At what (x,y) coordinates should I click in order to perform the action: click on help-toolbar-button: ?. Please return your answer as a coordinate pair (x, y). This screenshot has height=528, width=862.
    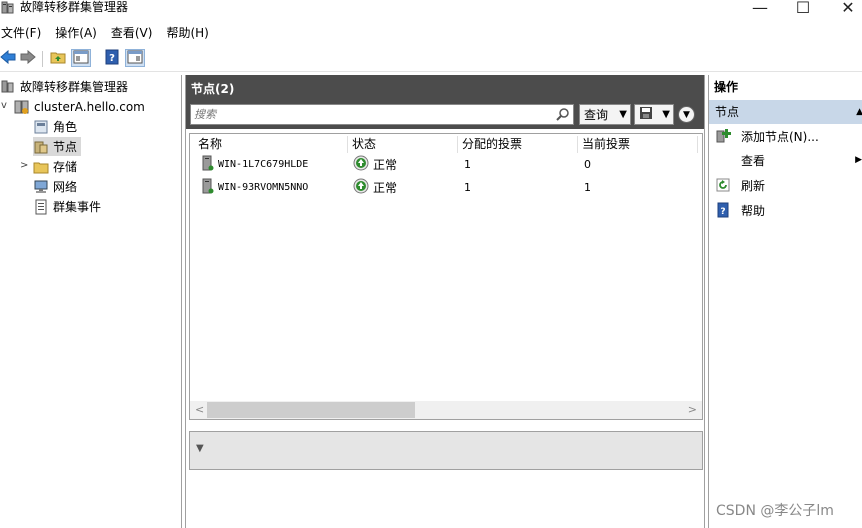
    Looking at the image, I should click on (112, 58).